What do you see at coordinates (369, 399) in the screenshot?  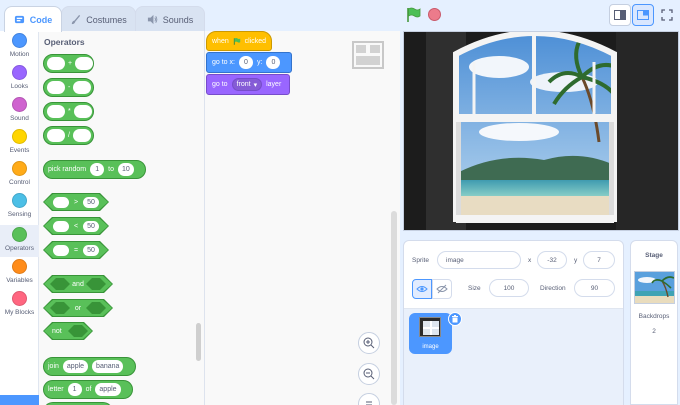 I see `zoom-reset-button` at bounding box center [369, 399].